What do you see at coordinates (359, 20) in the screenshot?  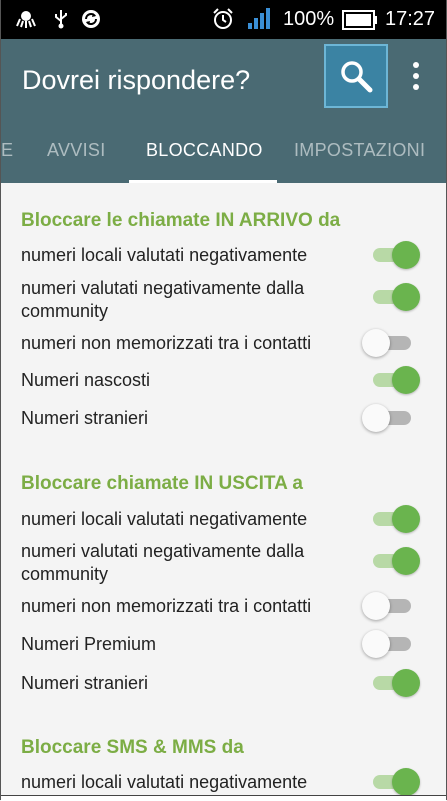 I see `battery-icon` at bounding box center [359, 20].